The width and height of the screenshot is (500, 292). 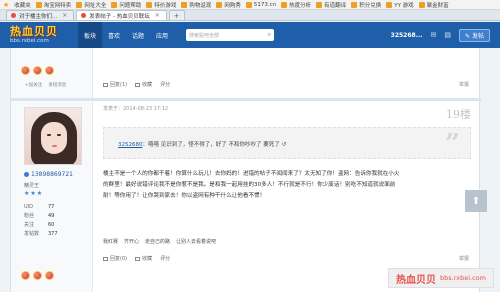 I want to click on tab-thread: 对于楼主你们... ×, so click(x=40, y=15).